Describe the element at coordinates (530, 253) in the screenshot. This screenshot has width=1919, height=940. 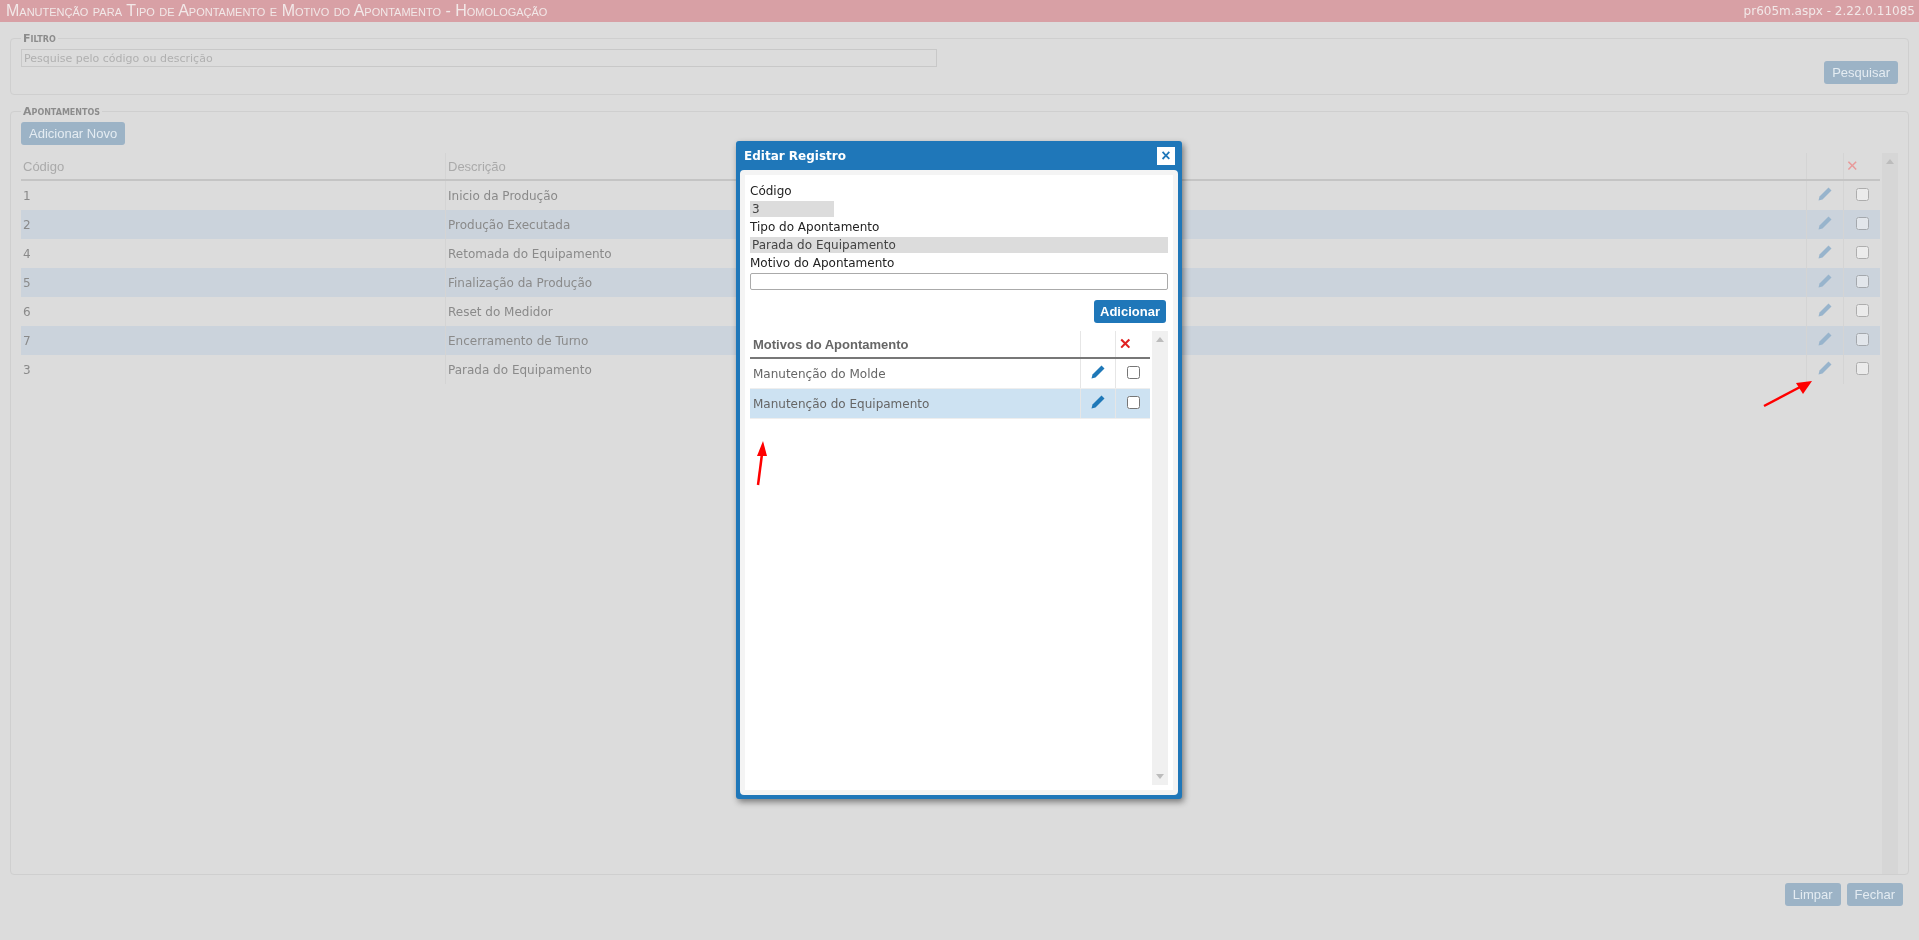
I see `table-cell: Retomada do Equipamento` at that location.